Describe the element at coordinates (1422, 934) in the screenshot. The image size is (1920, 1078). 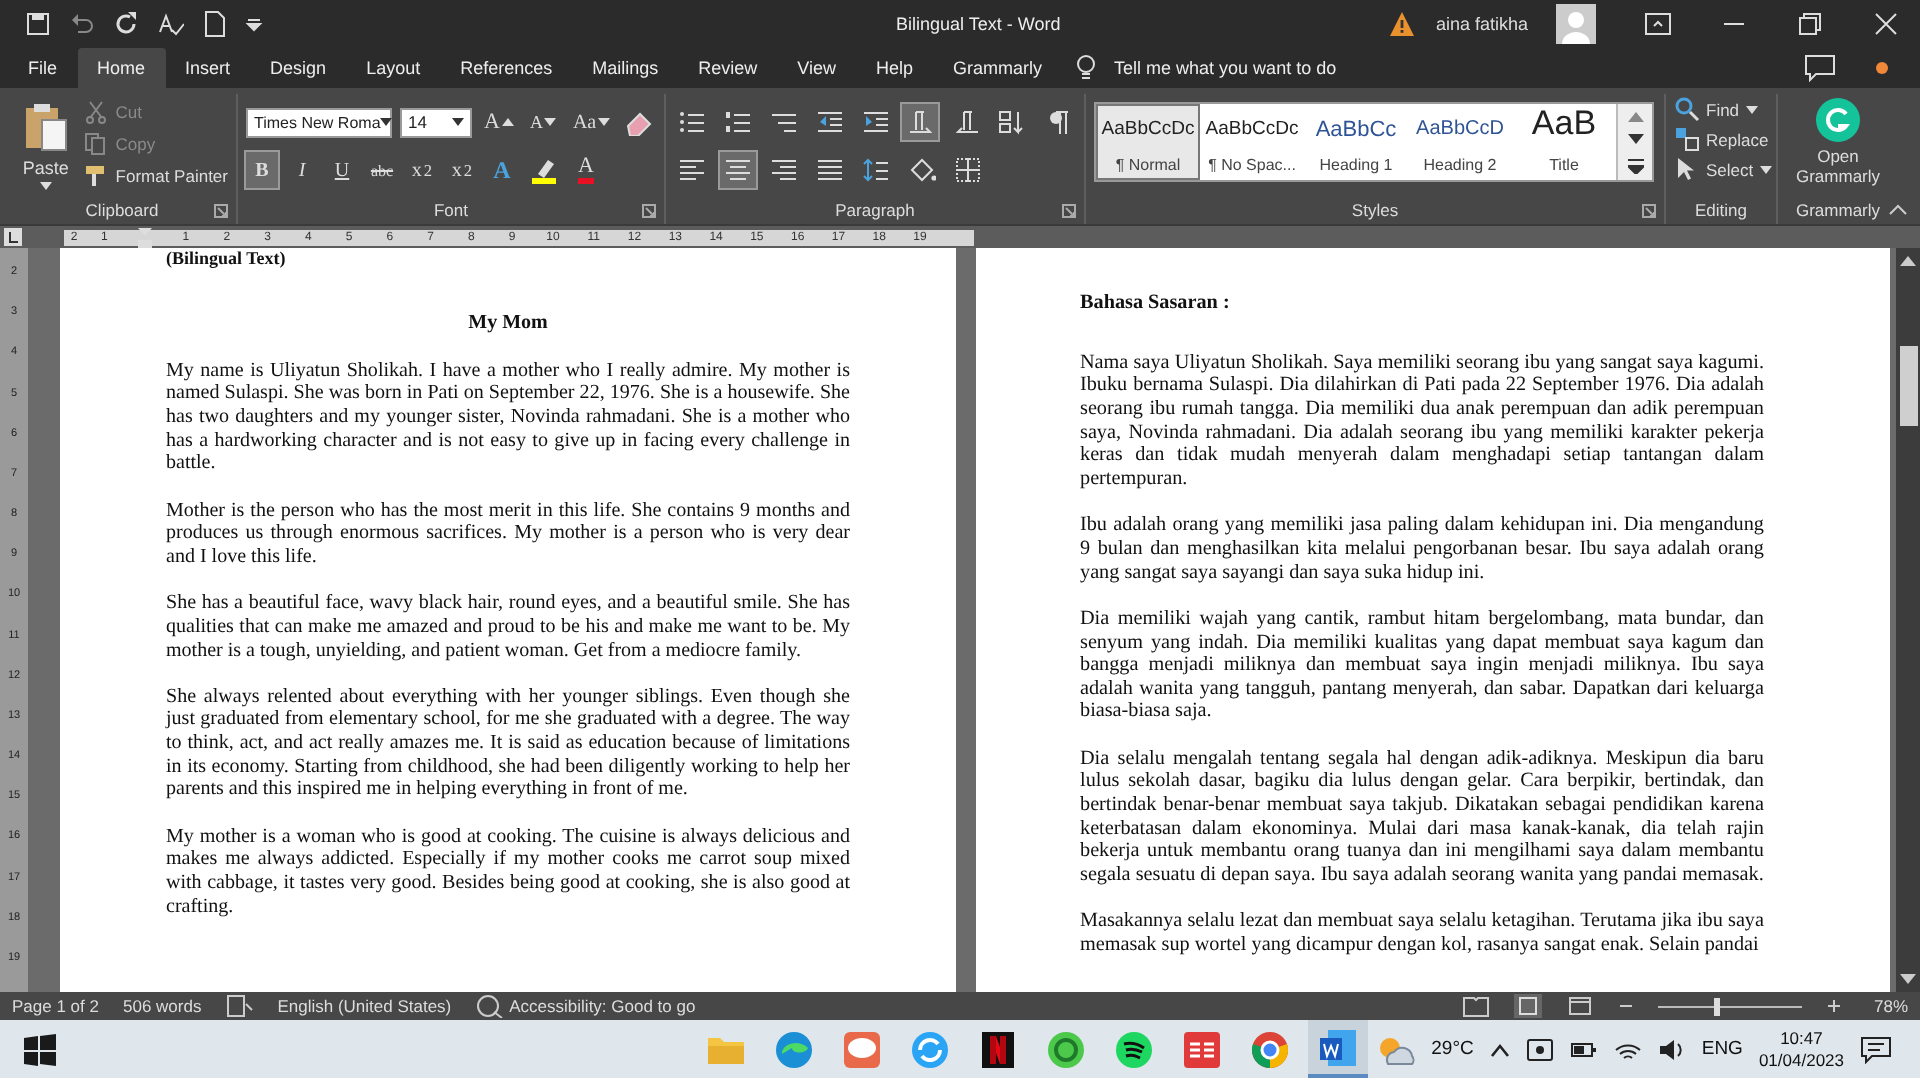
I see `paragraph: Masakannya selalu lezat dan membuat saya selalu ketagihan. Terutama jika ibu saya memasak sup wortel yang dicampur dengan kol, rasanya sangat enak. Selain pandai` at that location.